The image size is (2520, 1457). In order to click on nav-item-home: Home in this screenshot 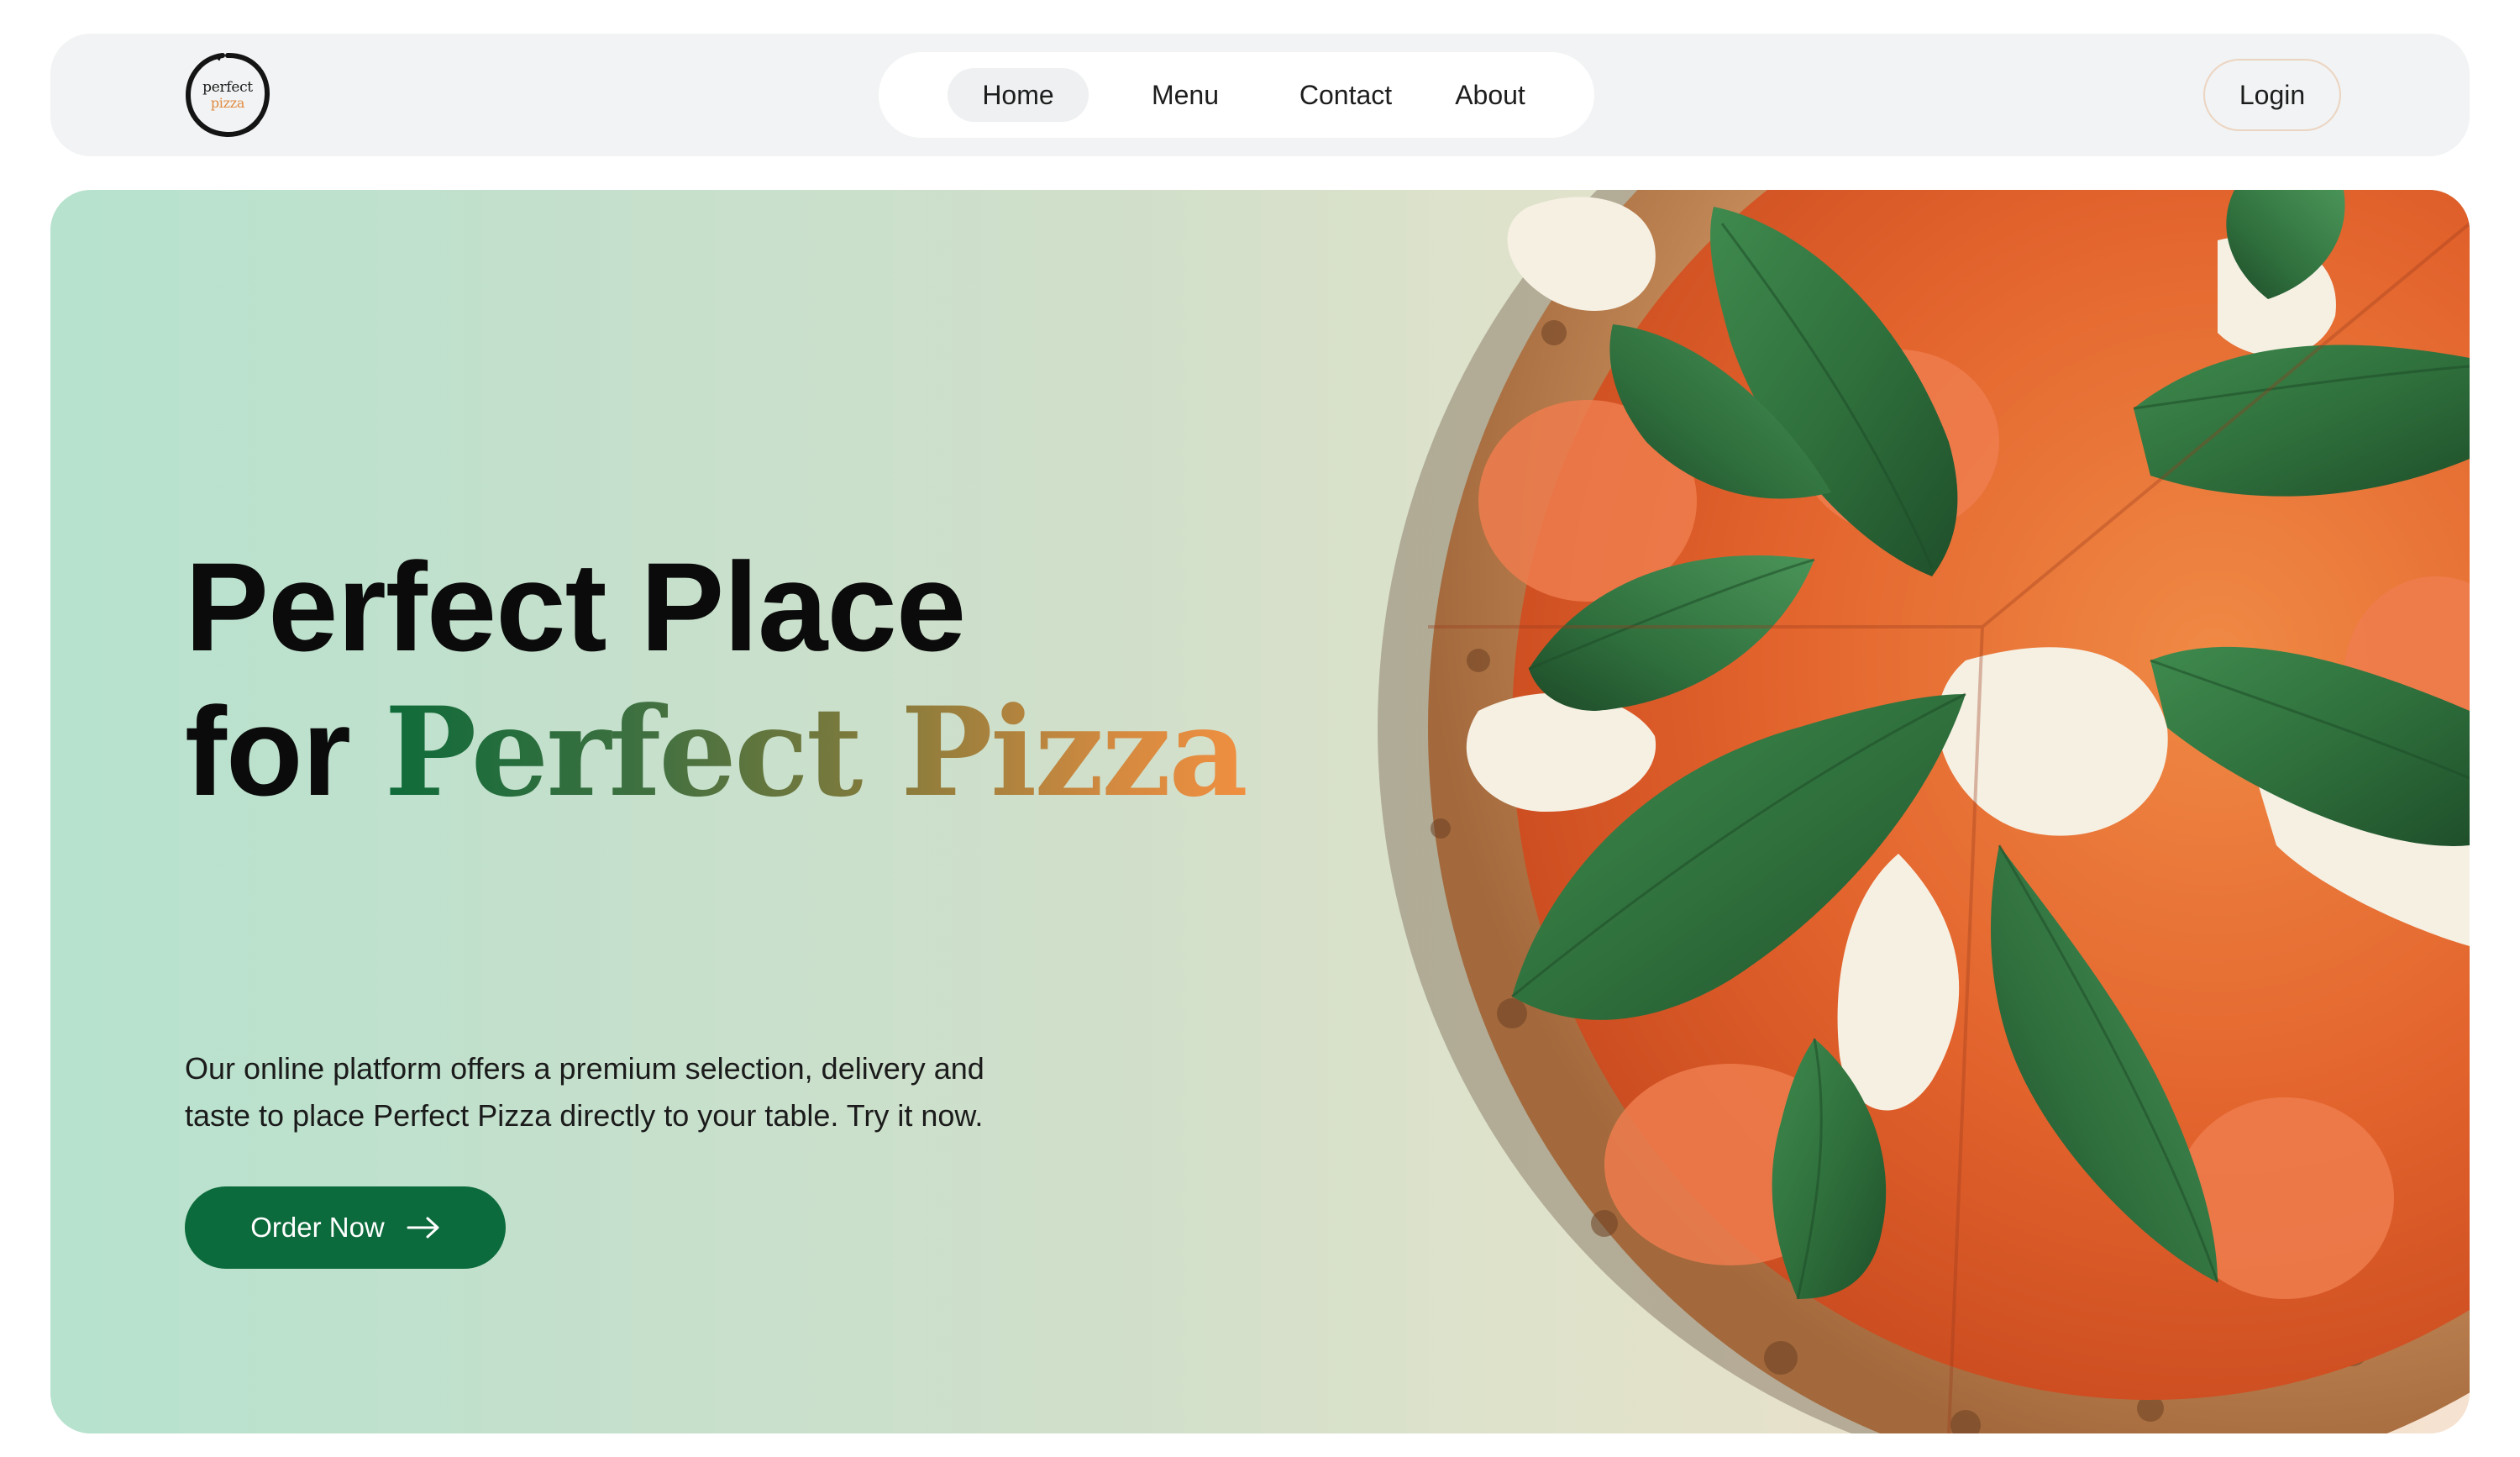, I will do `click(1018, 95)`.